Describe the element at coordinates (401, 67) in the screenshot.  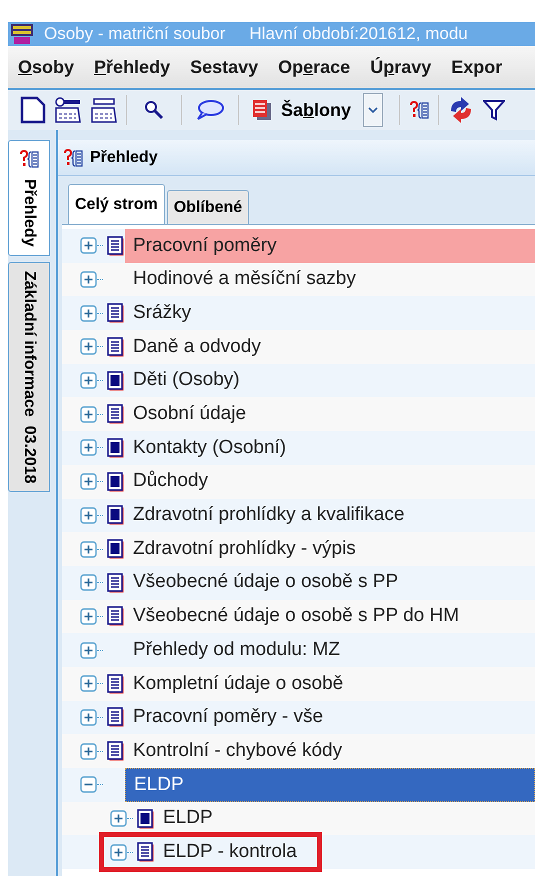
I see `menu-item: Úpravy` at that location.